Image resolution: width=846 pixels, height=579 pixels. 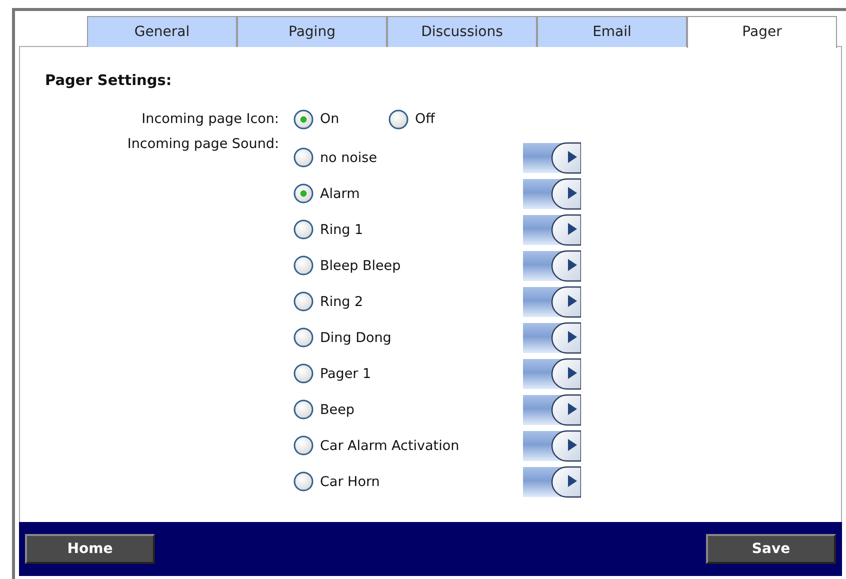 I want to click on tab: Email, so click(x=612, y=31).